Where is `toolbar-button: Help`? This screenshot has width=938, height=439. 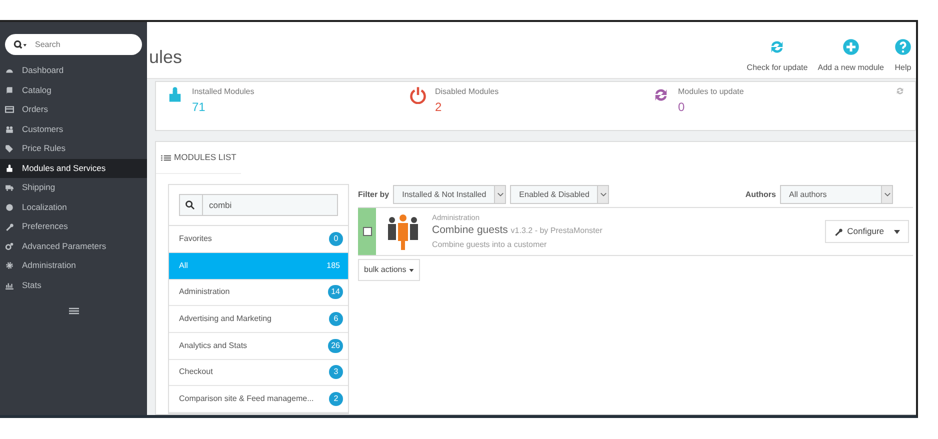 toolbar-button: Help is located at coordinates (903, 56).